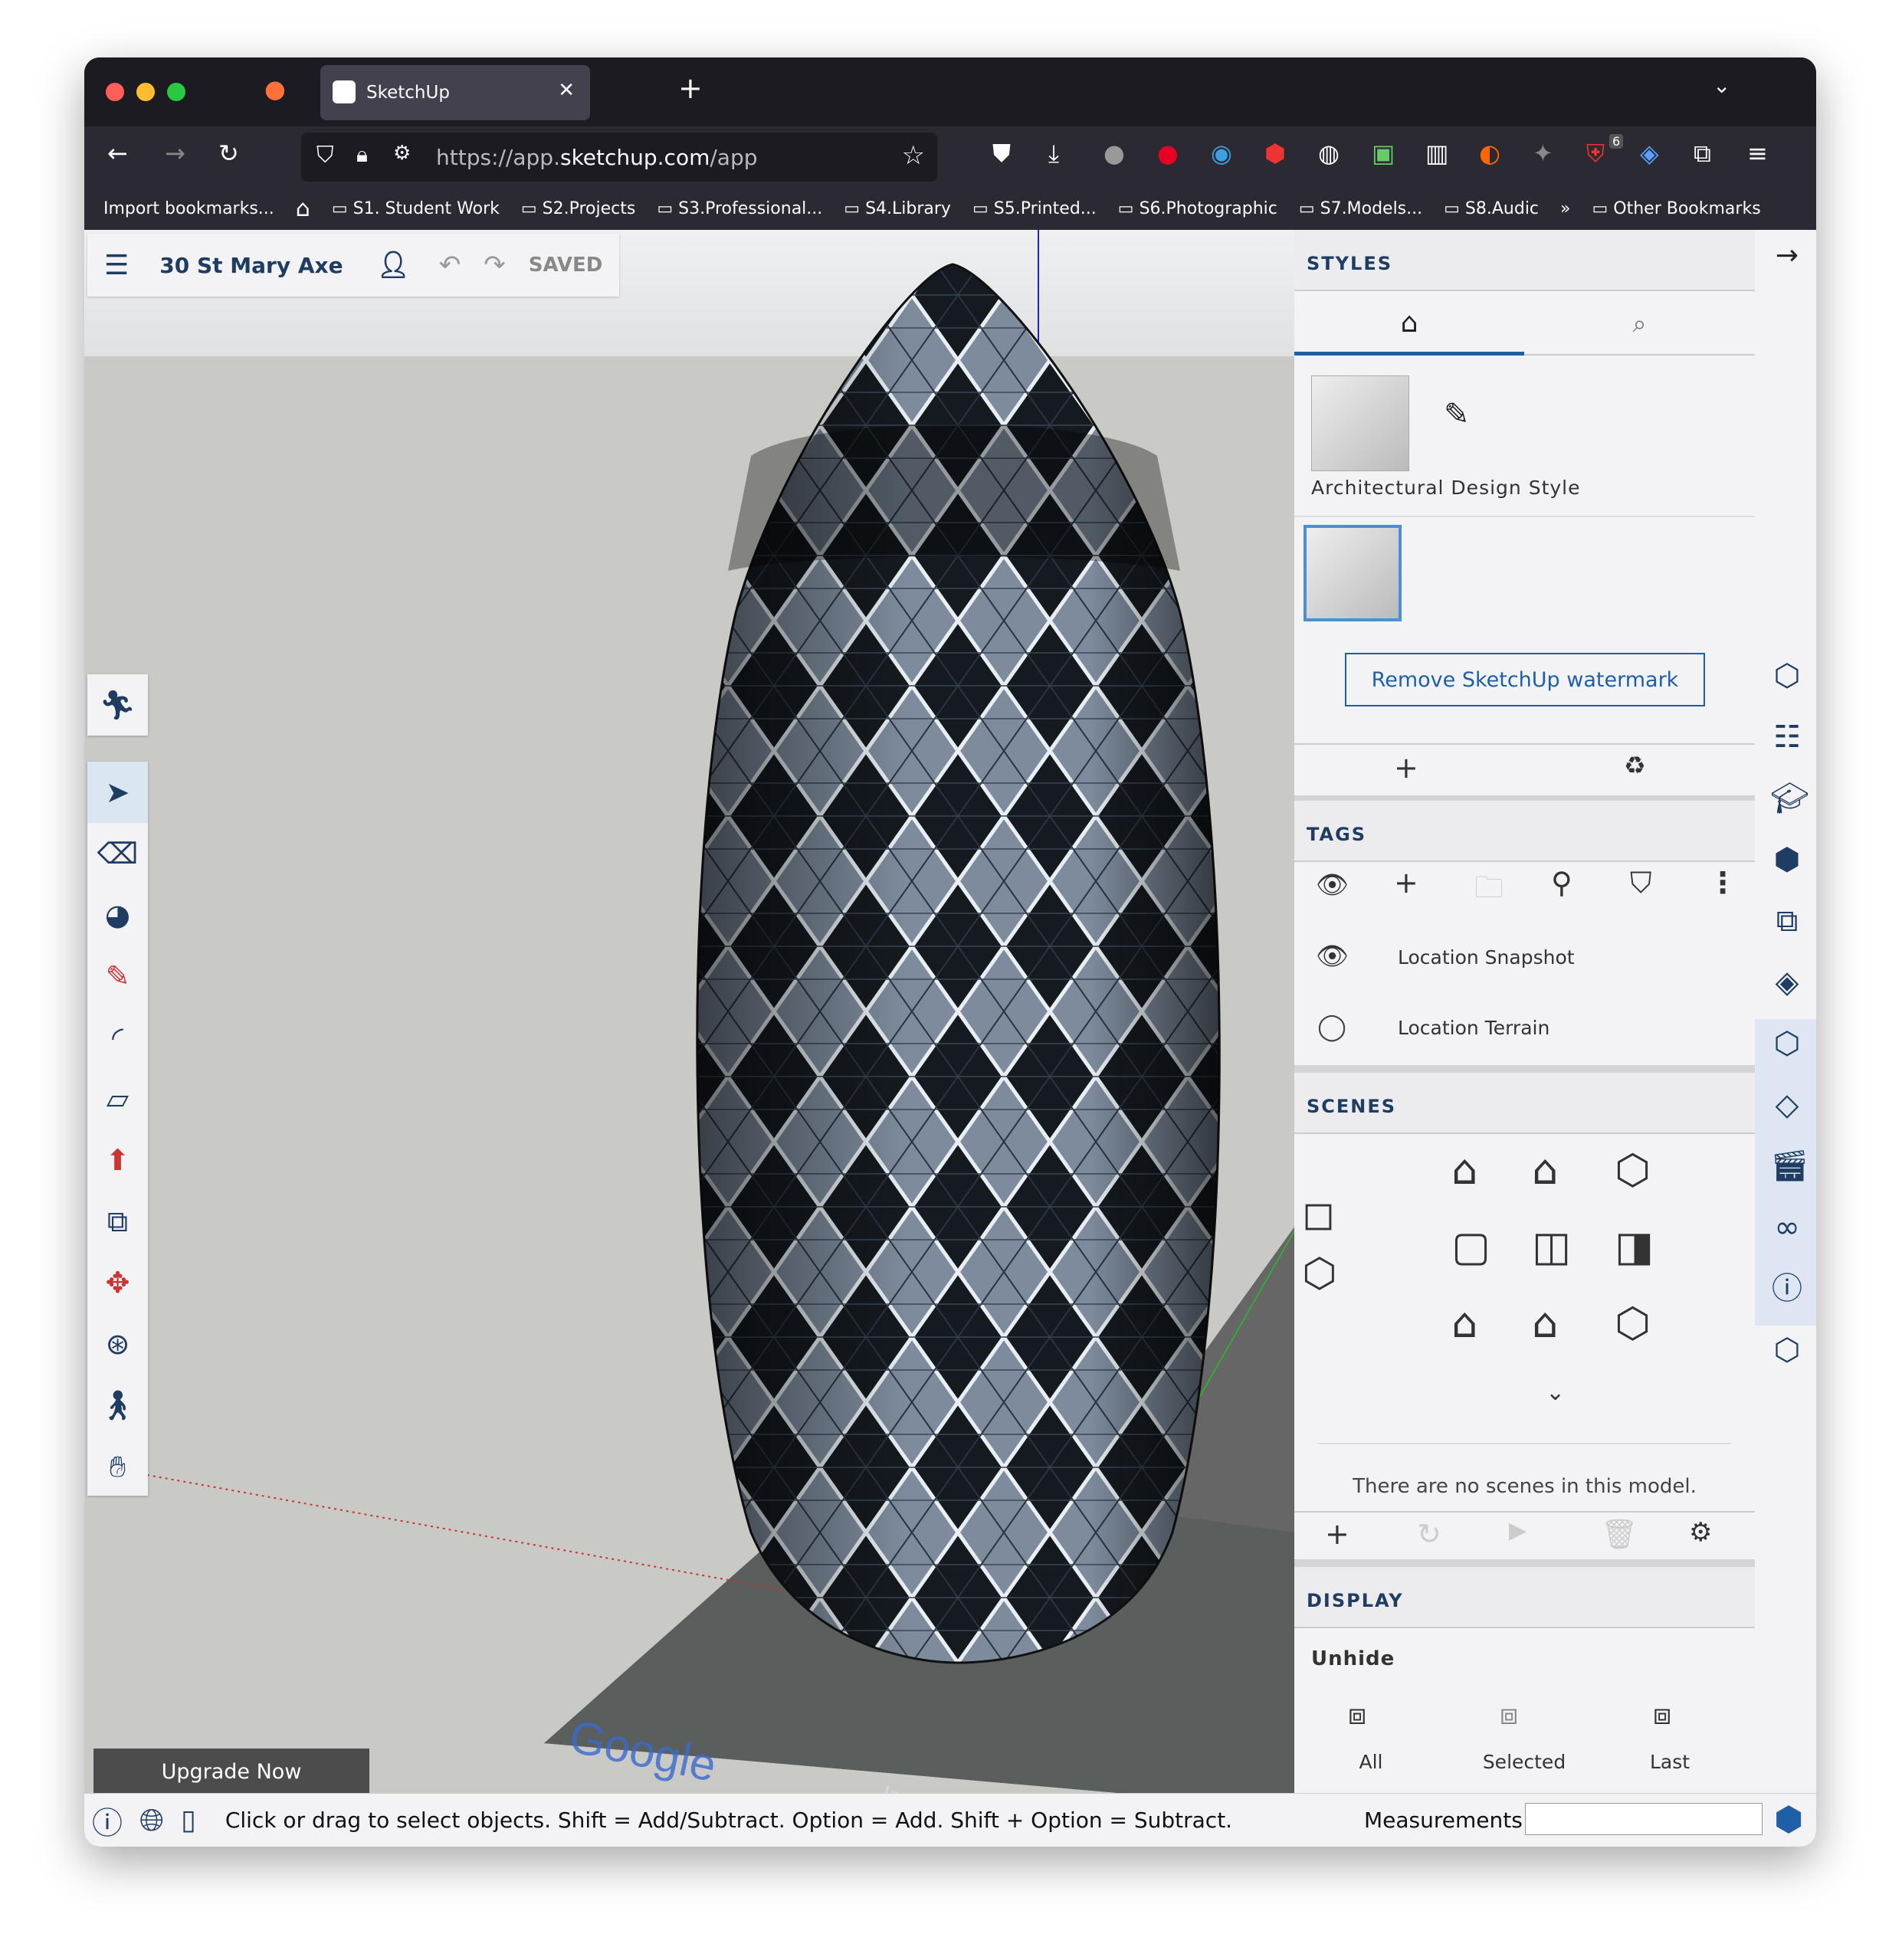 The height and width of the screenshot is (1960, 1902). What do you see at coordinates (1757, 153) in the screenshot?
I see `menu-icon: ≡` at bounding box center [1757, 153].